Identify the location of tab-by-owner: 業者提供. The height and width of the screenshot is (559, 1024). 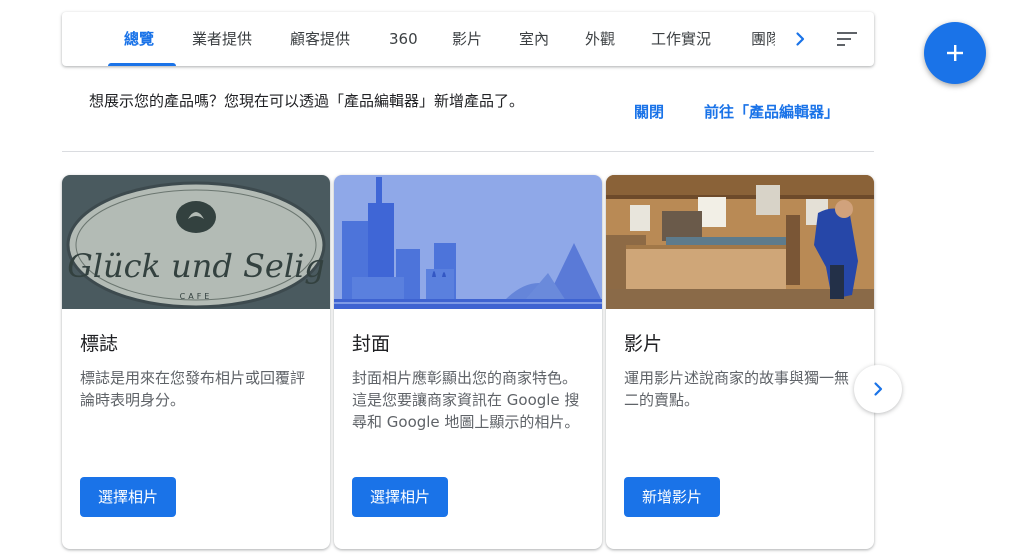
(222, 39).